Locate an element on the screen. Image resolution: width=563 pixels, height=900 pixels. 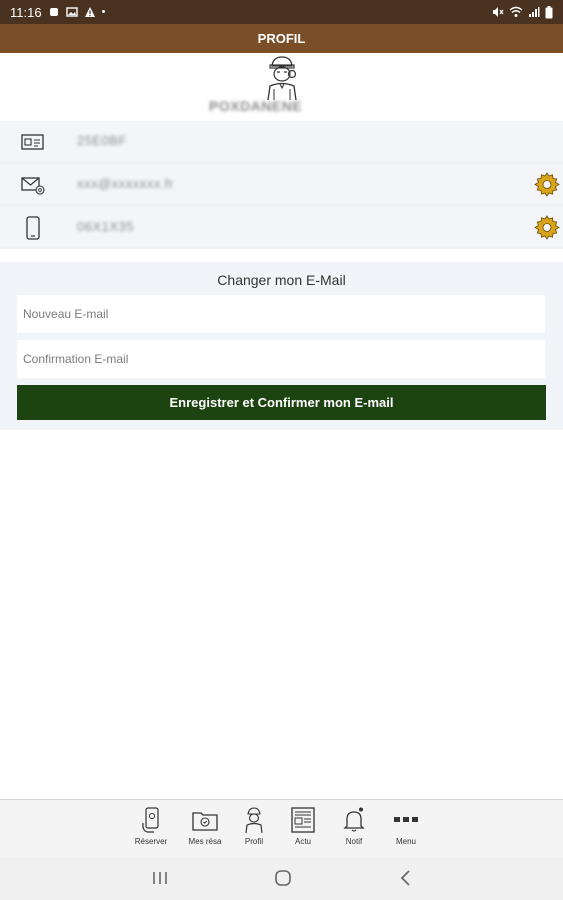
nav-label-profil: Profil is located at coordinates (254, 841).